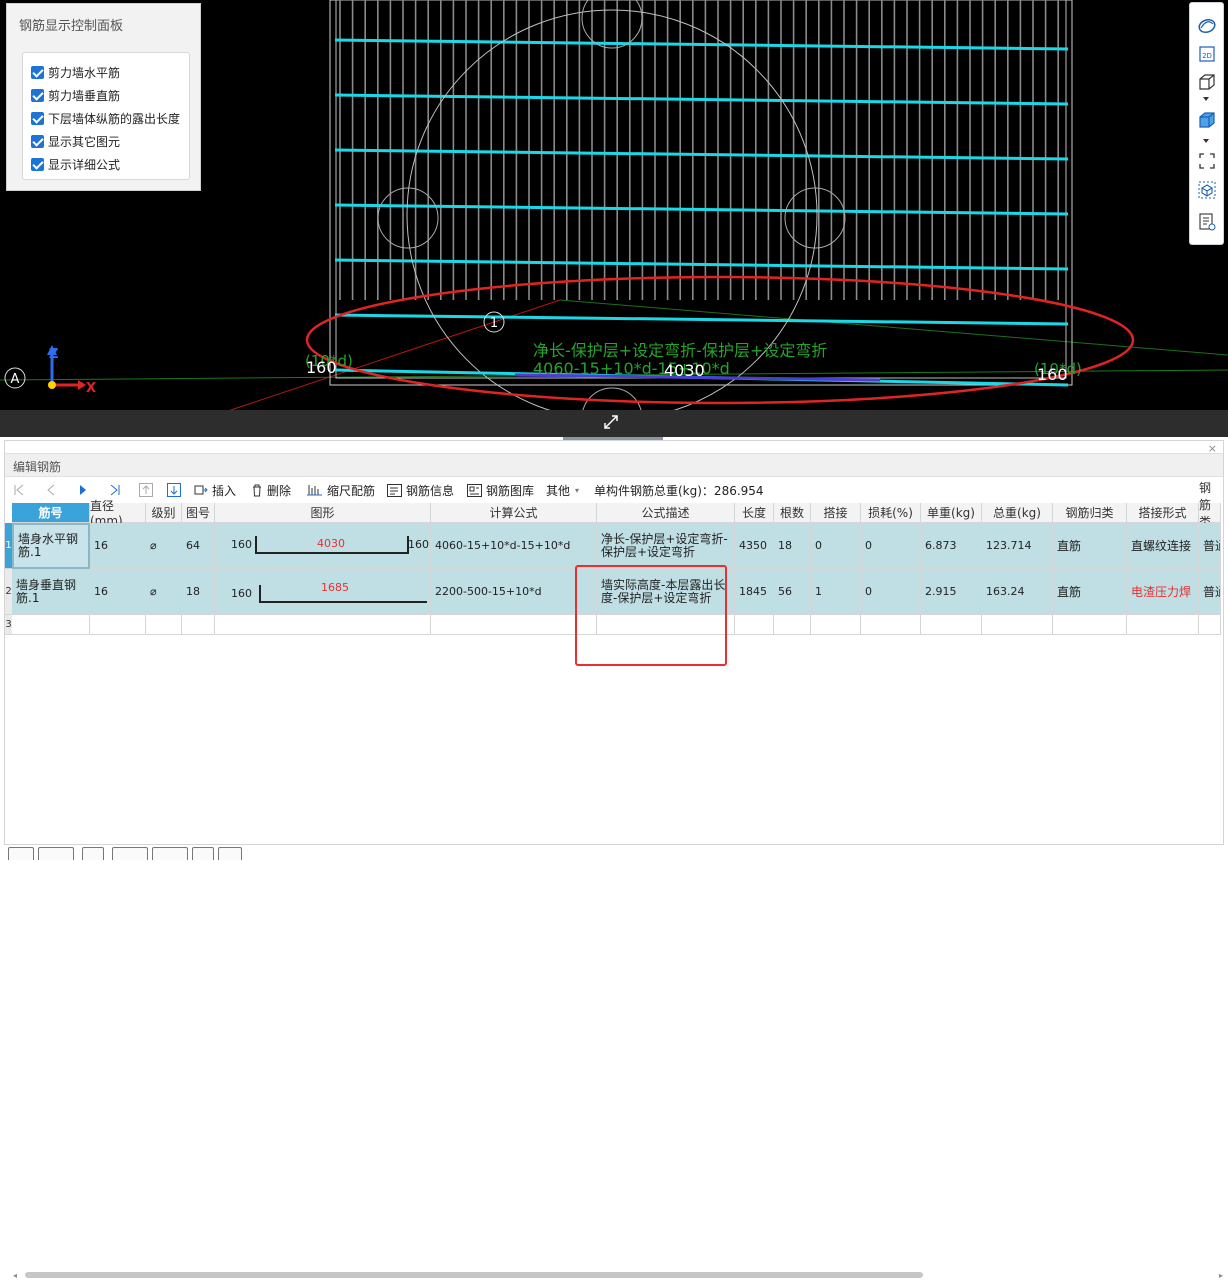  I want to click on table-cell: 墙身水平钢筋.1, so click(51, 546).